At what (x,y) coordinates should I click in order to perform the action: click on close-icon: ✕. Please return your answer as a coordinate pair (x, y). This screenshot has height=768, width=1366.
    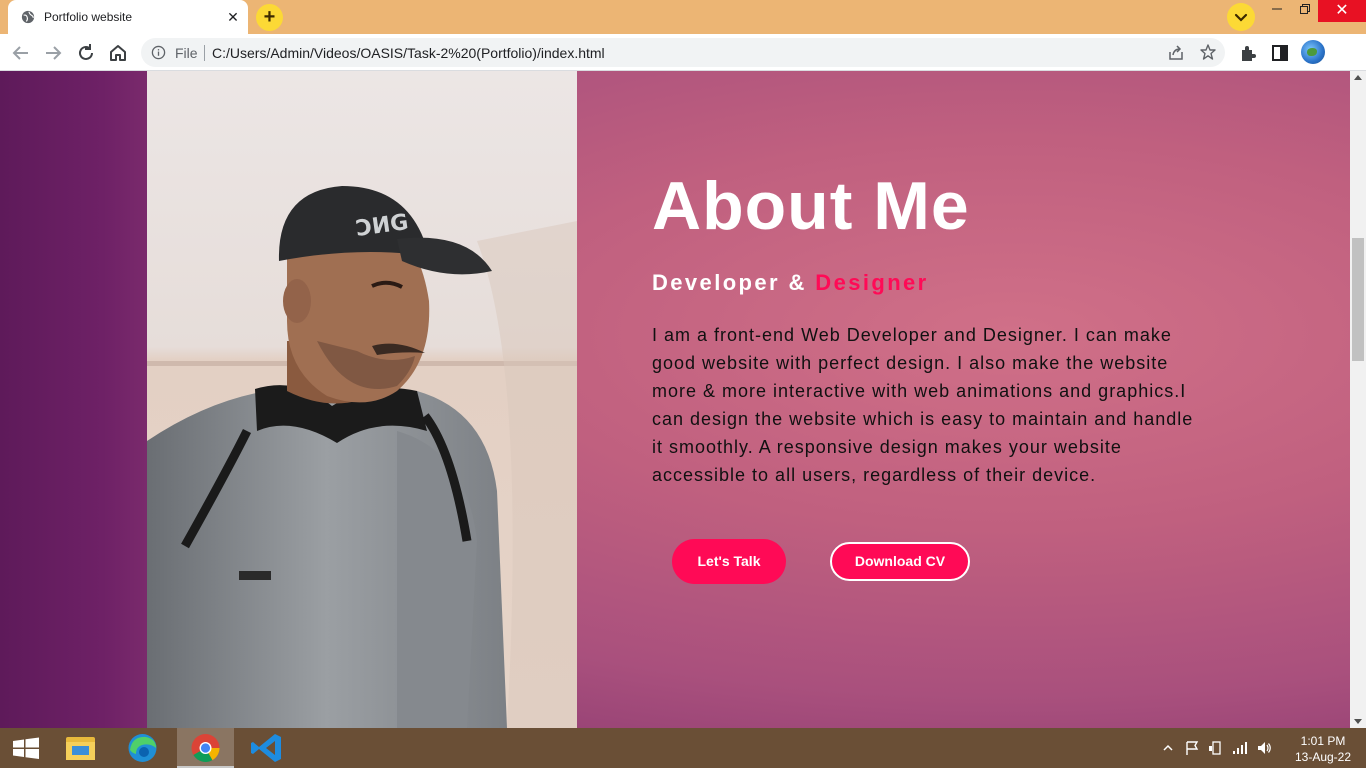
    Looking at the image, I should click on (1342, 10).